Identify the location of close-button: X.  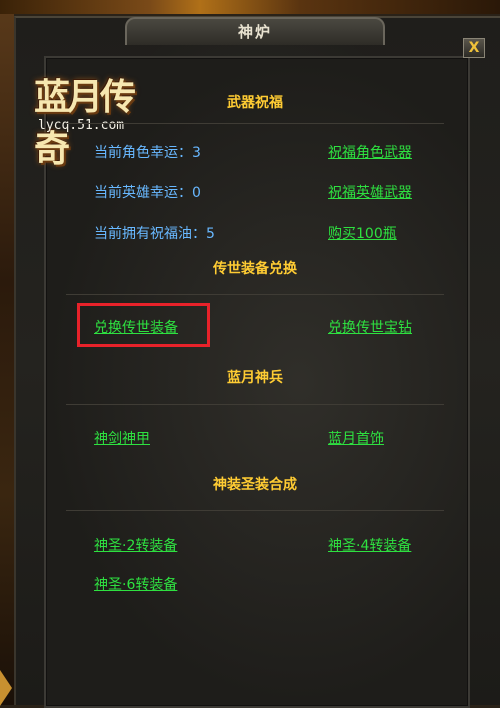
(474, 48).